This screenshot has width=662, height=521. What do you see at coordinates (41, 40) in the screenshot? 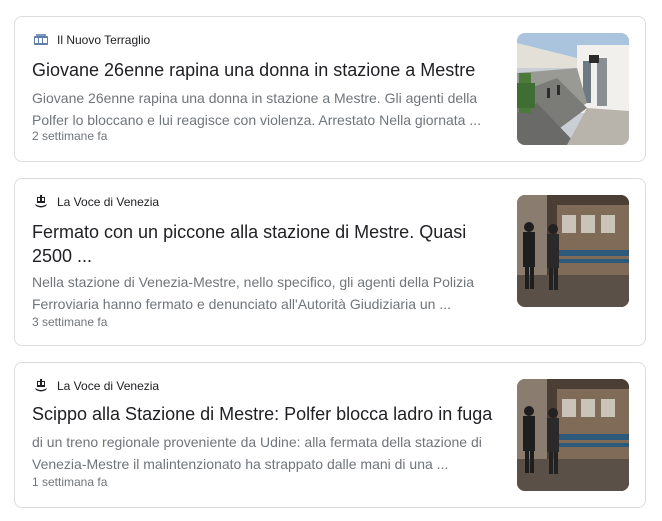
I see `newspaper-logo-icon` at bounding box center [41, 40].